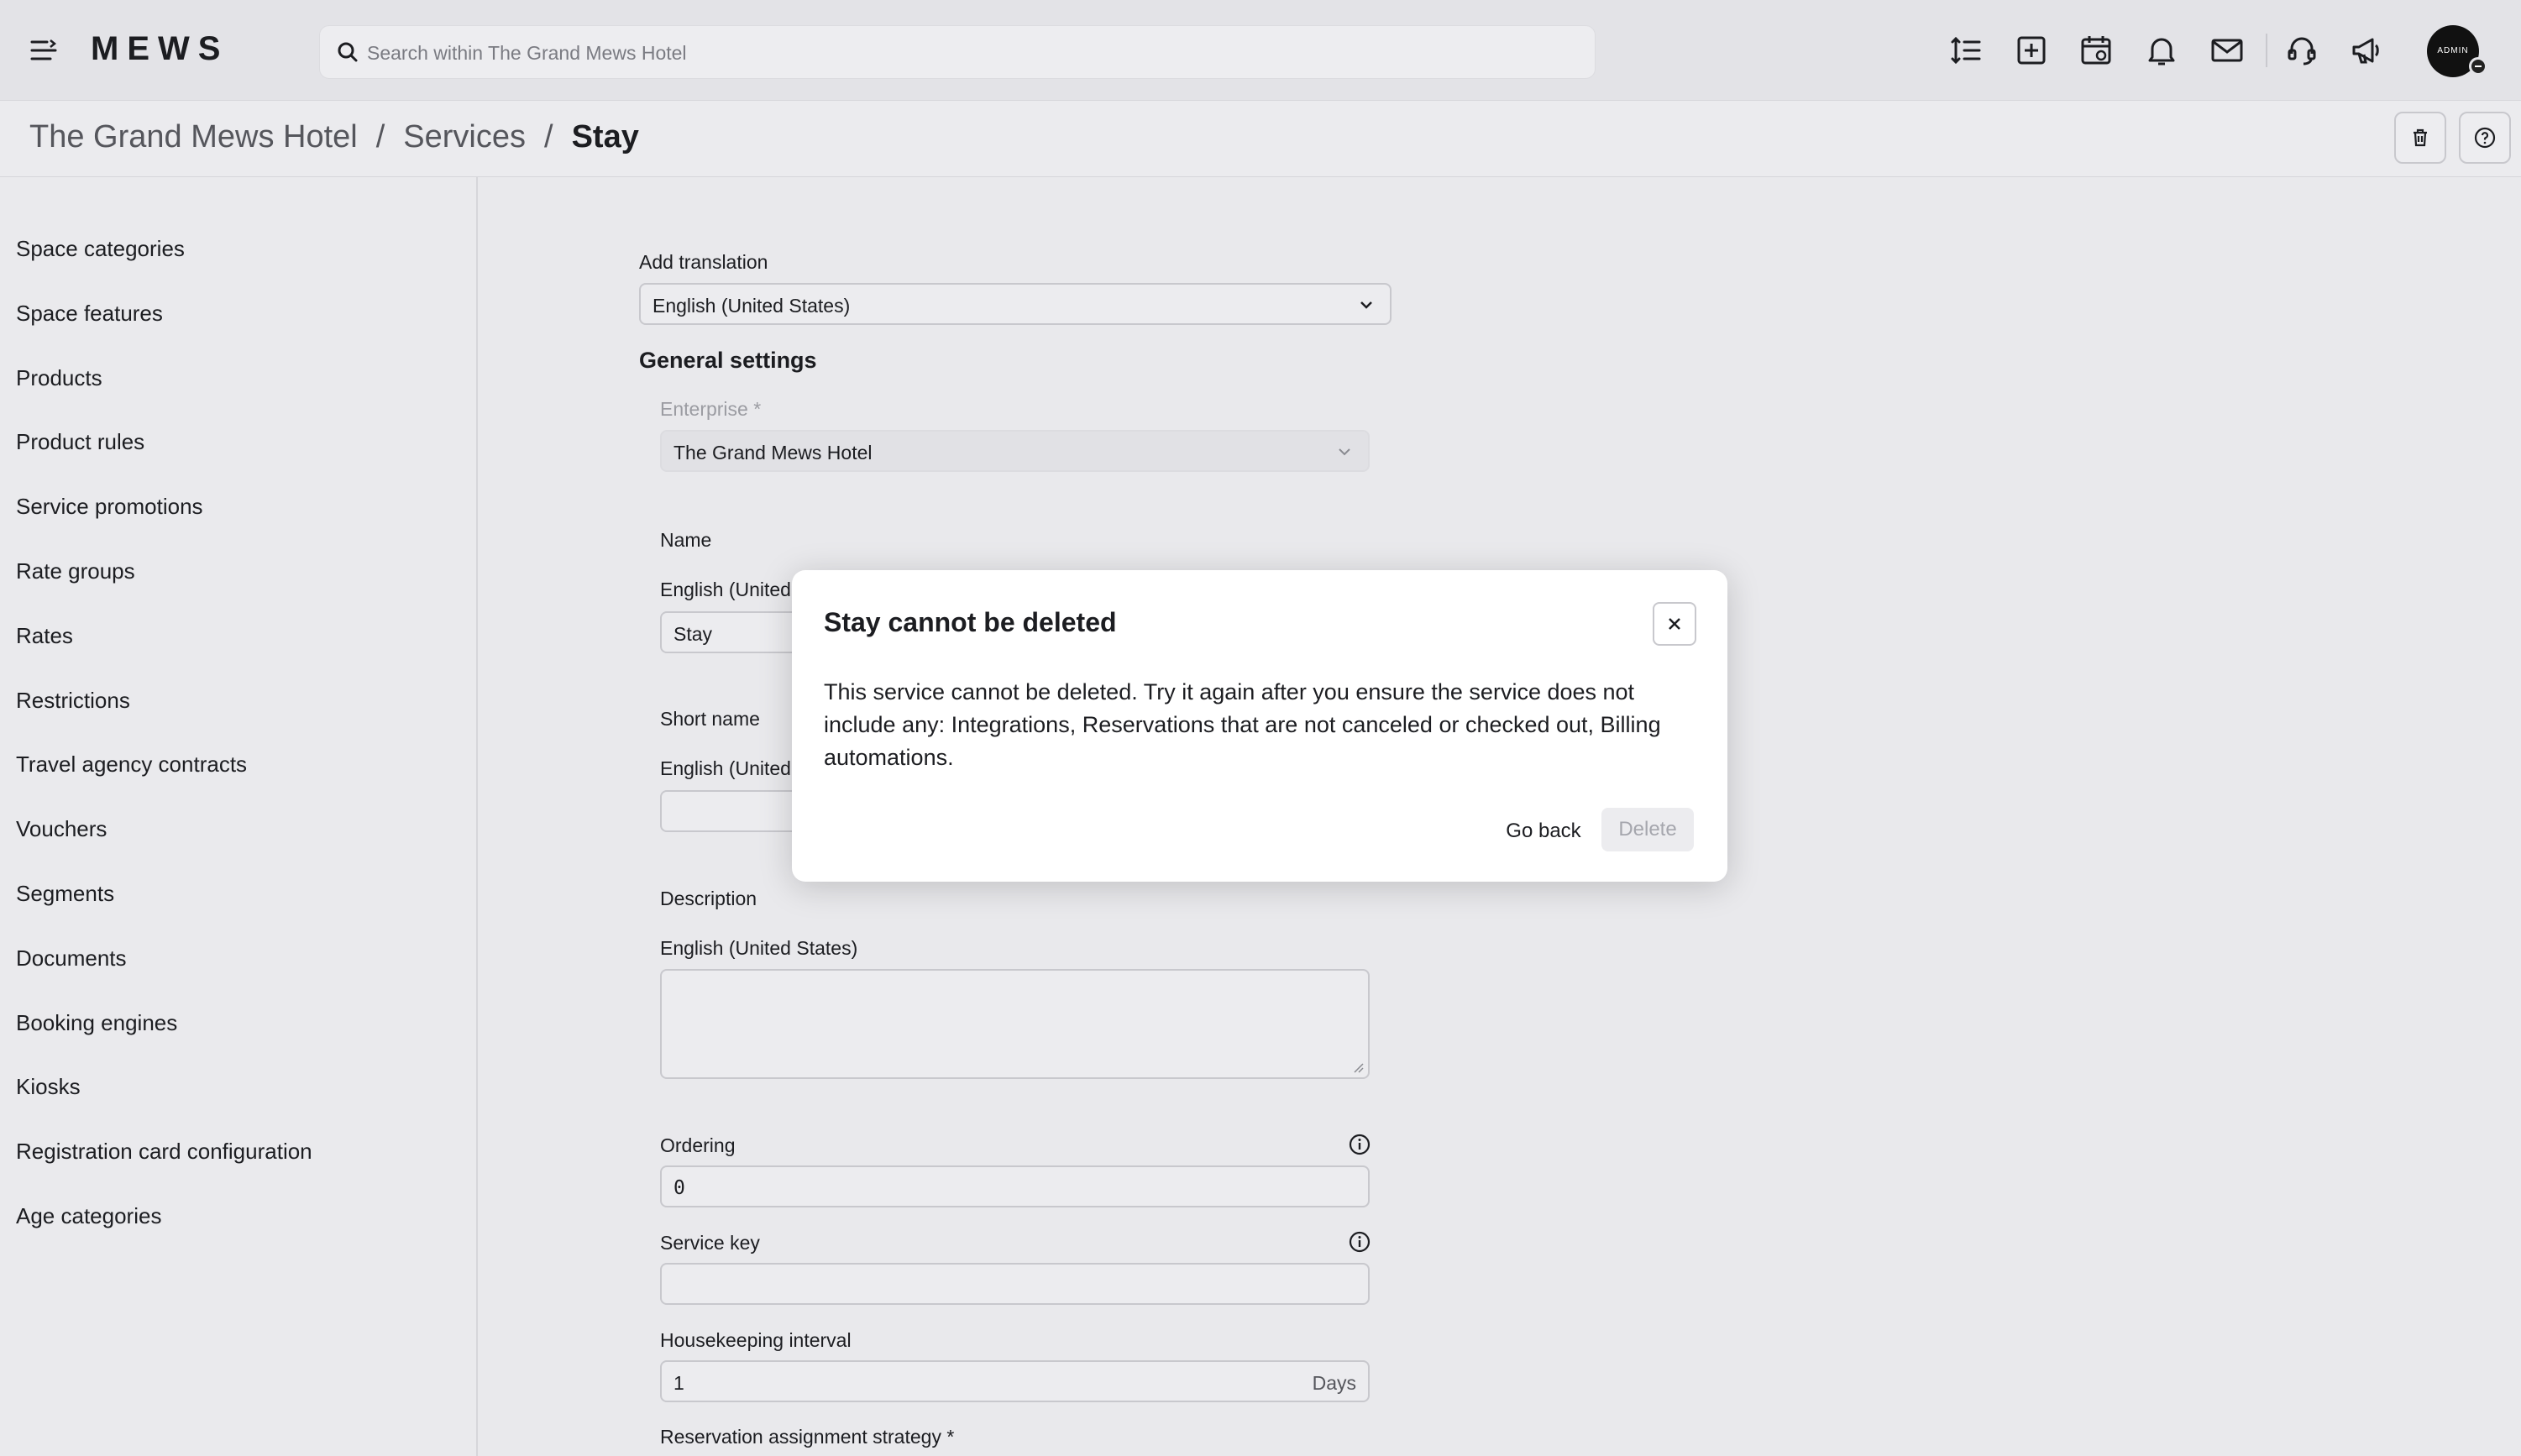 Image resolution: width=2521 pixels, height=1456 pixels. I want to click on description-locale-label: English (United States), so click(759, 948).